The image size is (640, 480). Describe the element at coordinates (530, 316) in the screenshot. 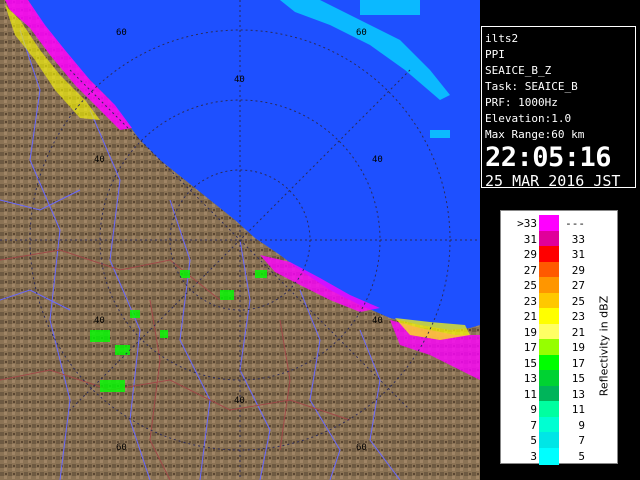

I see `legend-lower-bound: 21` at that location.